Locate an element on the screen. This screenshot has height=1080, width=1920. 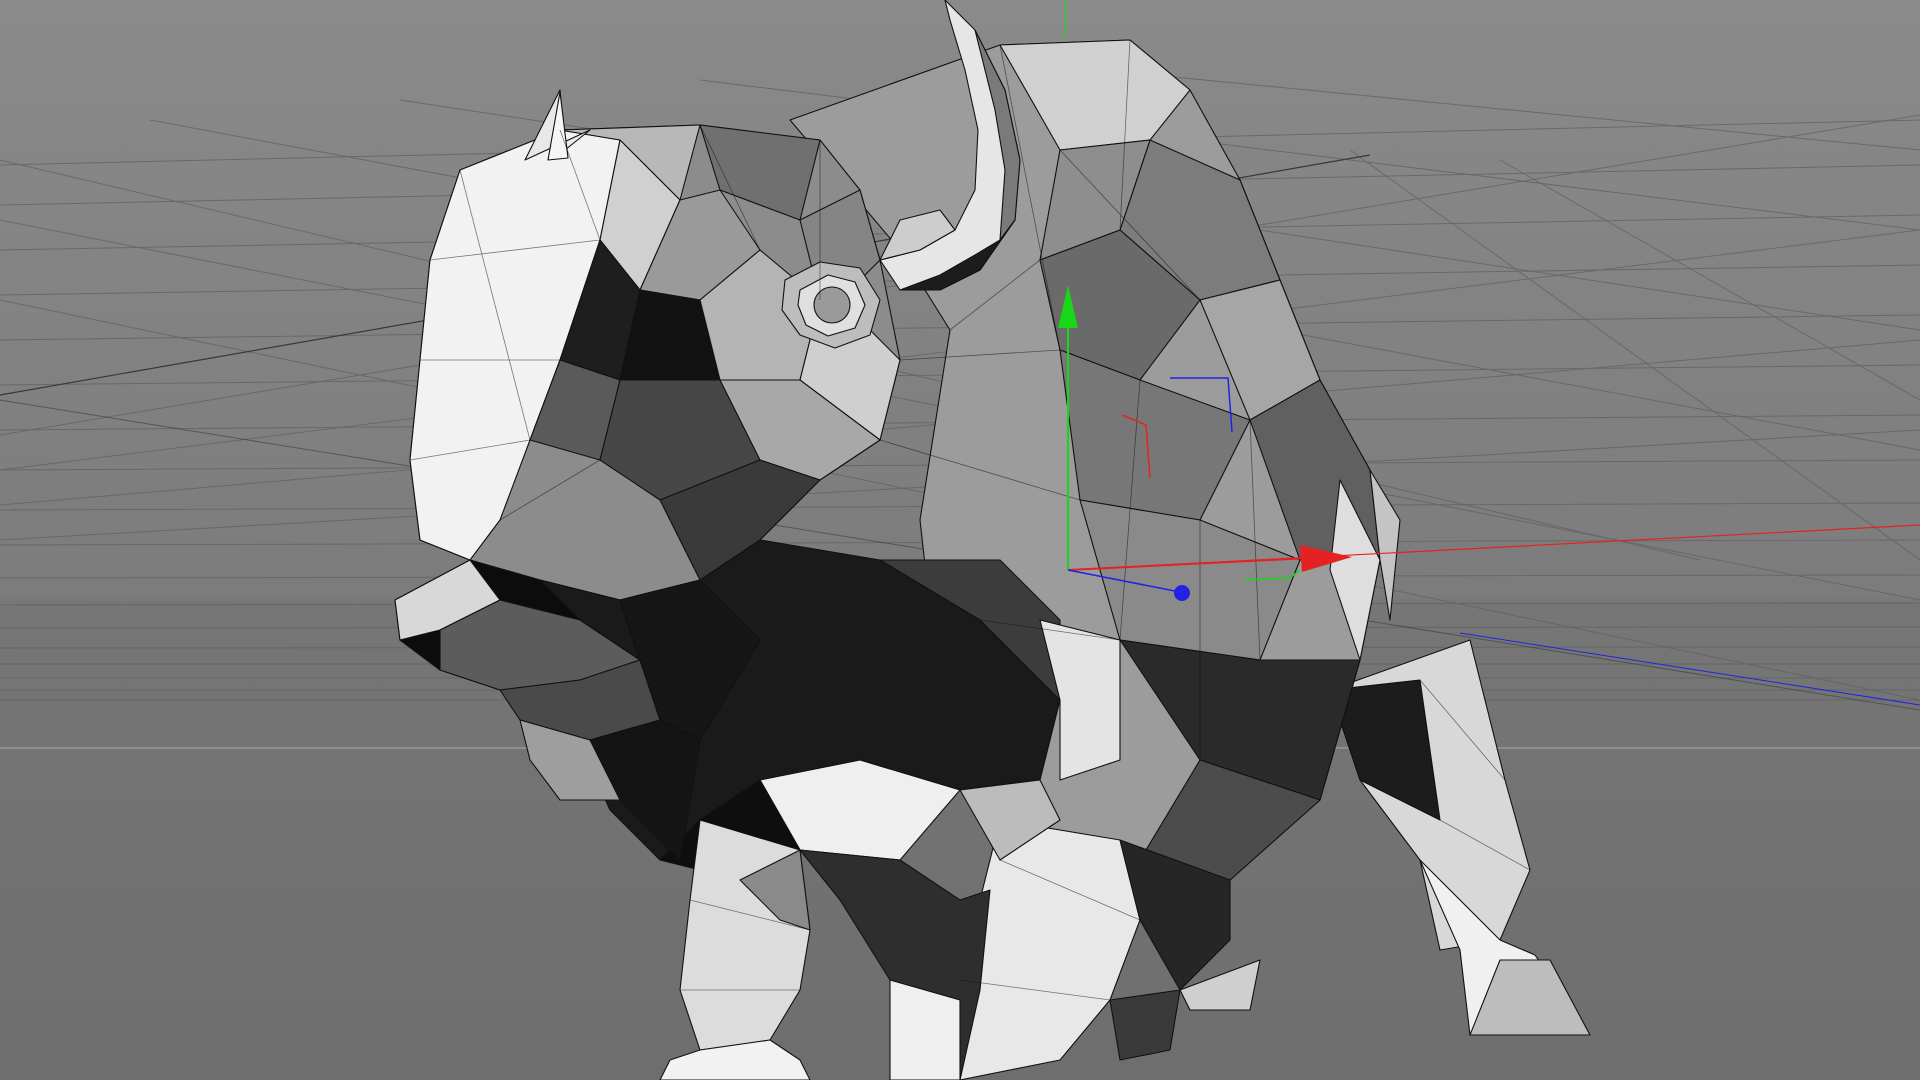
gizmo-z-handle-icon is located at coordinates (1182, 593).